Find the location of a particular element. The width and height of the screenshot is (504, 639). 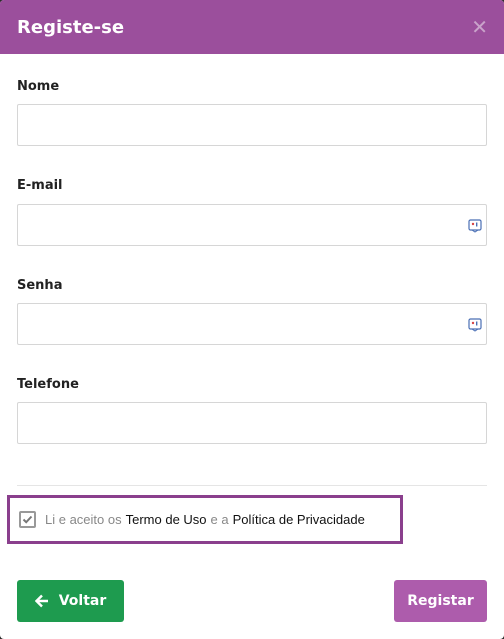

phone-input is located at coordinates (252, 423).